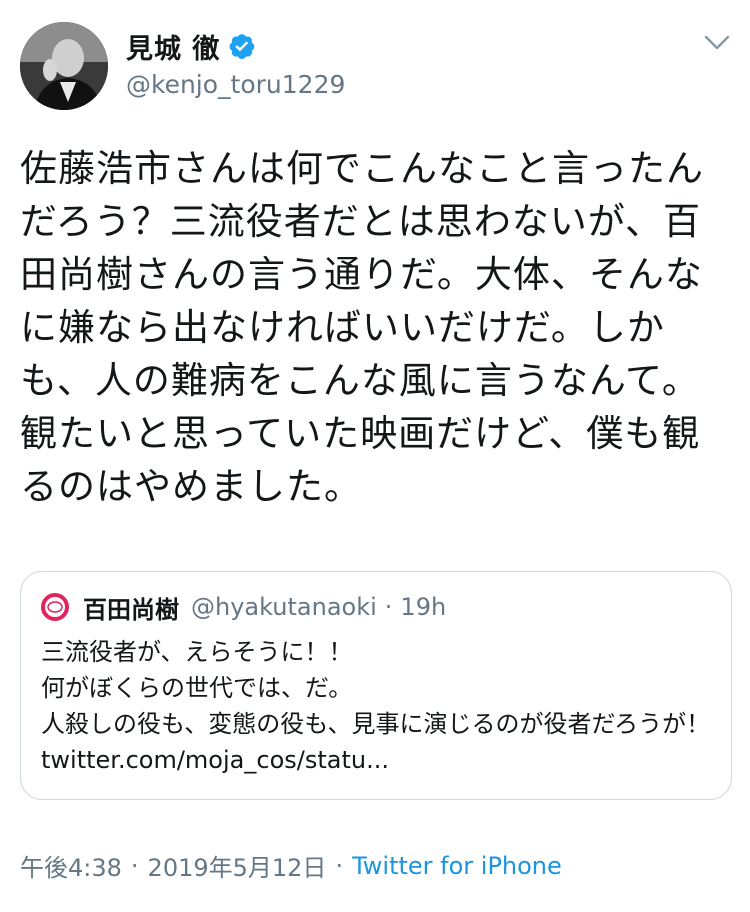  Describe the element at coordinates (284, 607) in the screenshot. I see `quoted-user-handle: @hyakutanaoki` at that location.